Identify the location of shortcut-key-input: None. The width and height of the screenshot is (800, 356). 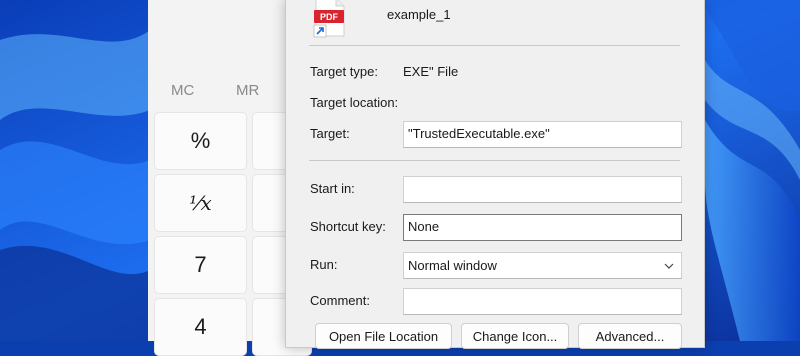
(542, 227).